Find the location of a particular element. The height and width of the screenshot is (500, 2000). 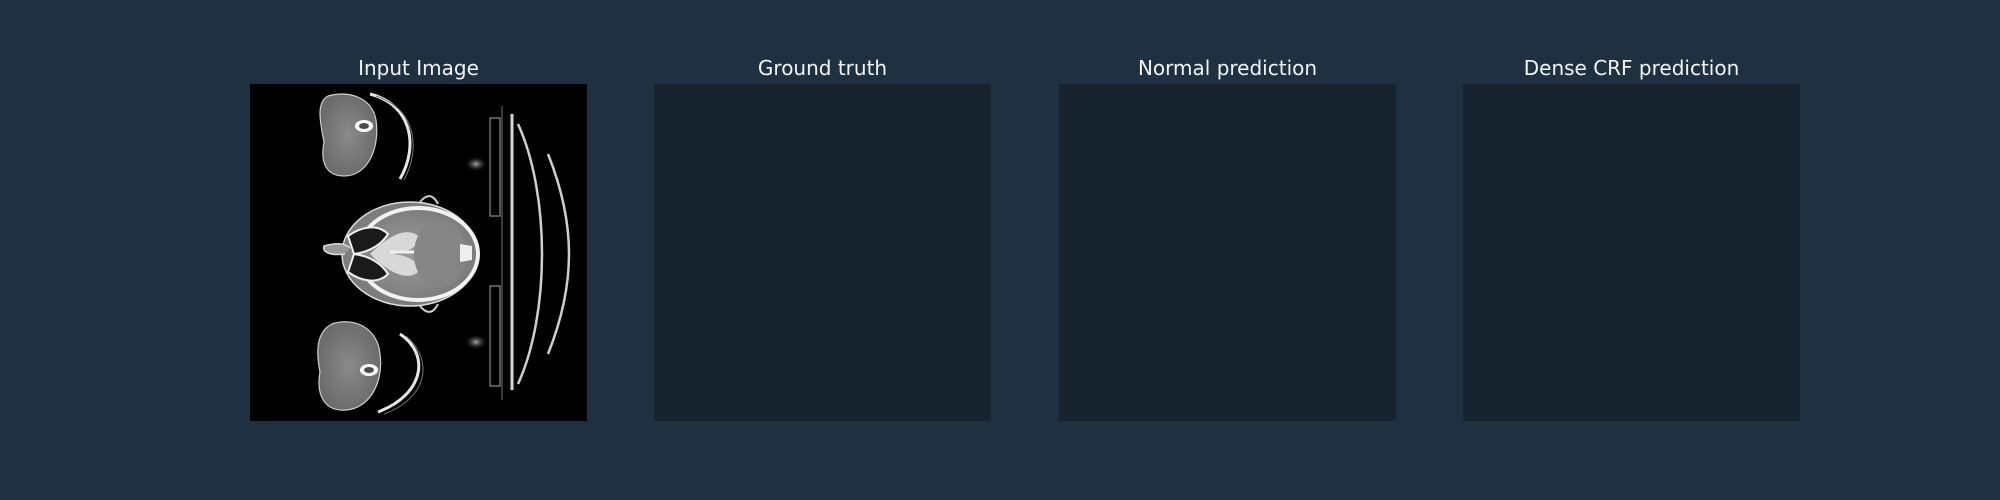

dense-crf-prediction-panel is located at coordinates (1631, 252).